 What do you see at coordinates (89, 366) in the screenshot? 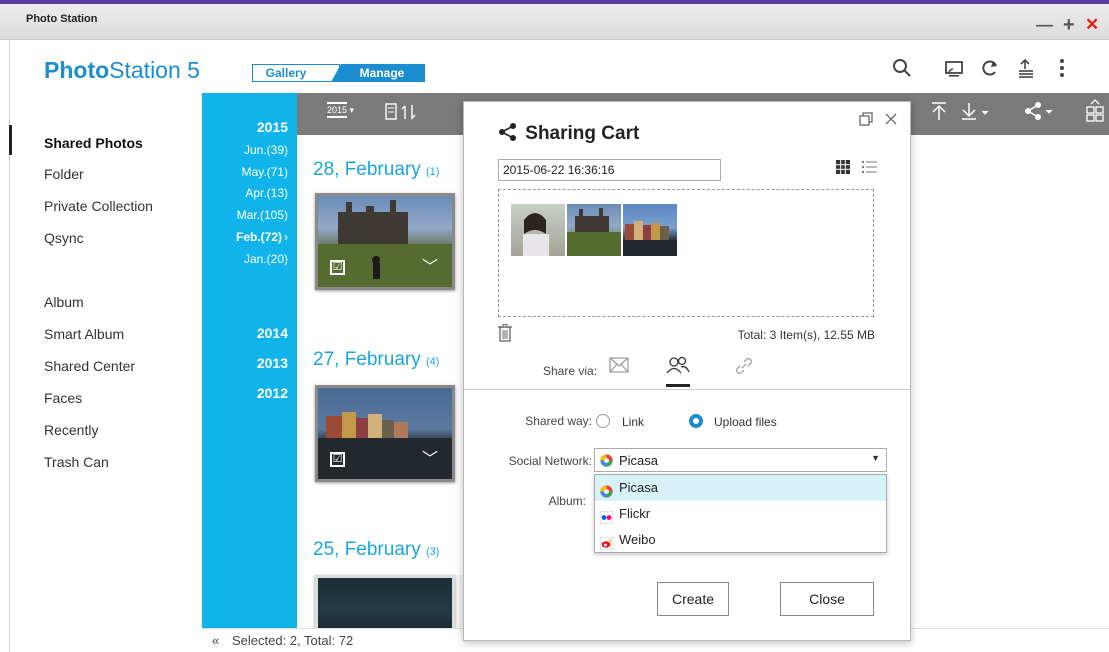
I see `sidebar-item-shared-center: Shared Center` at bounding box center [89, 366].